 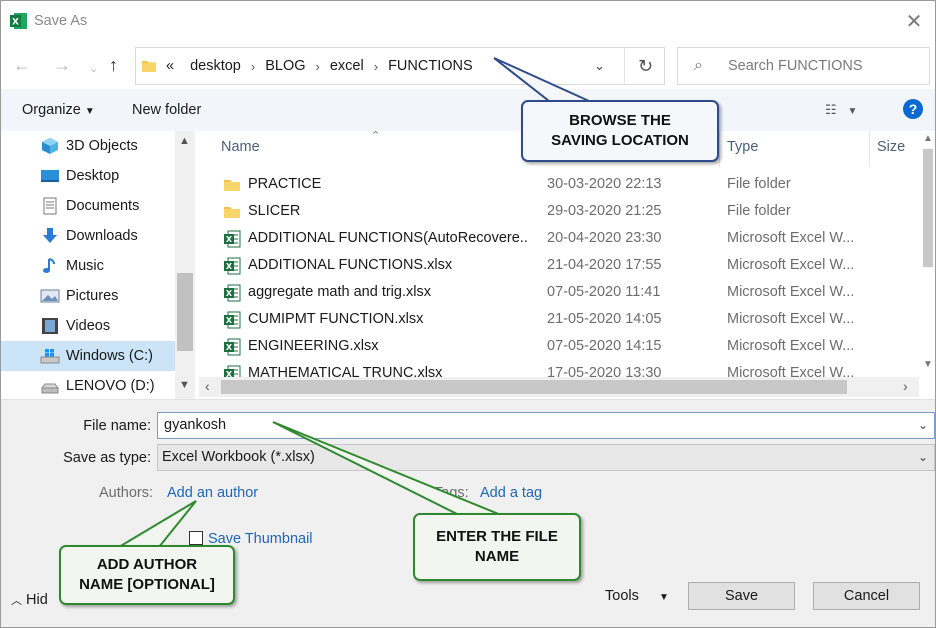 I want to click on date-modified-cell: 07-05-2020 14:15, so click(x=604, y=346).